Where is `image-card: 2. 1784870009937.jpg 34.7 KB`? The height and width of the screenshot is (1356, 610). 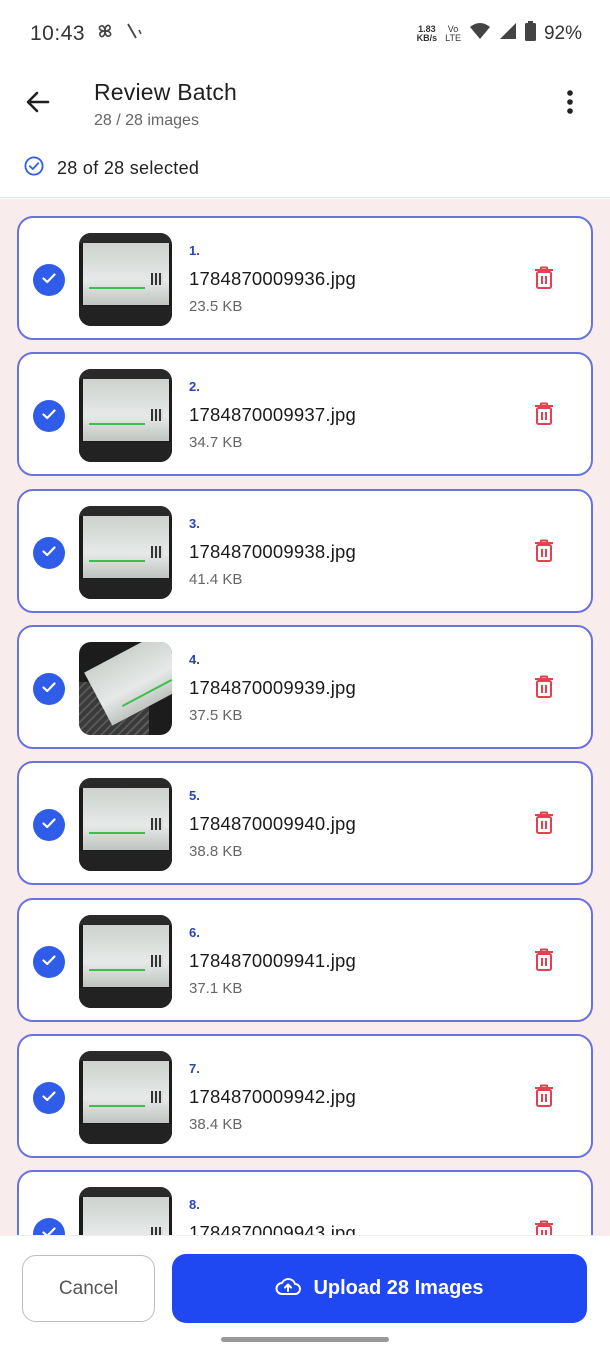
image-card: 2. 1784870009937.jpg 34.7 KB is located at coordinates (305, 414).